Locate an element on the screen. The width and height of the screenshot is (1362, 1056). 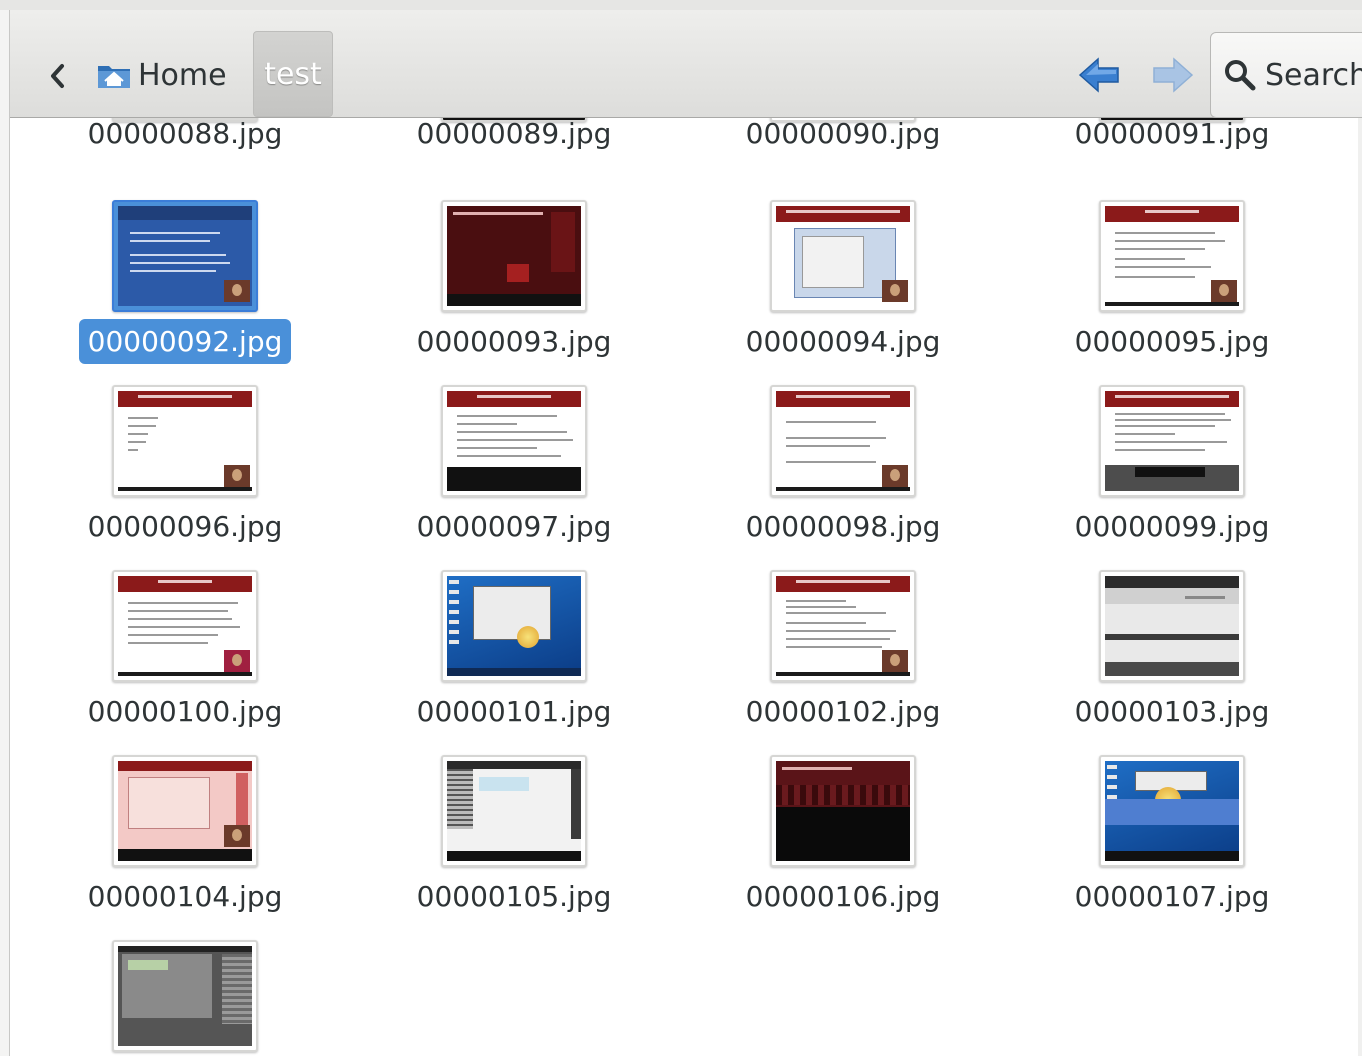
file-item is located at coordinates (185, 998).